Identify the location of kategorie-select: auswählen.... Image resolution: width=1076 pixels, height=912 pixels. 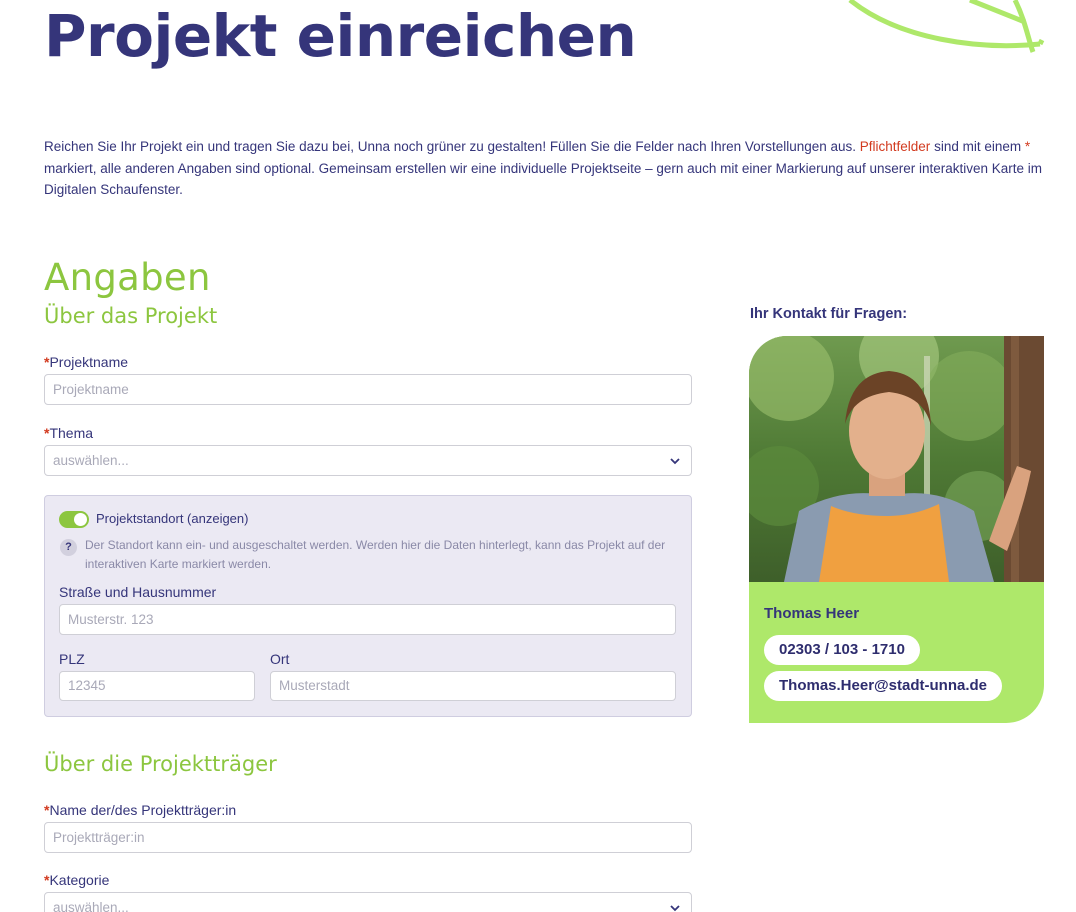
(368, 902).